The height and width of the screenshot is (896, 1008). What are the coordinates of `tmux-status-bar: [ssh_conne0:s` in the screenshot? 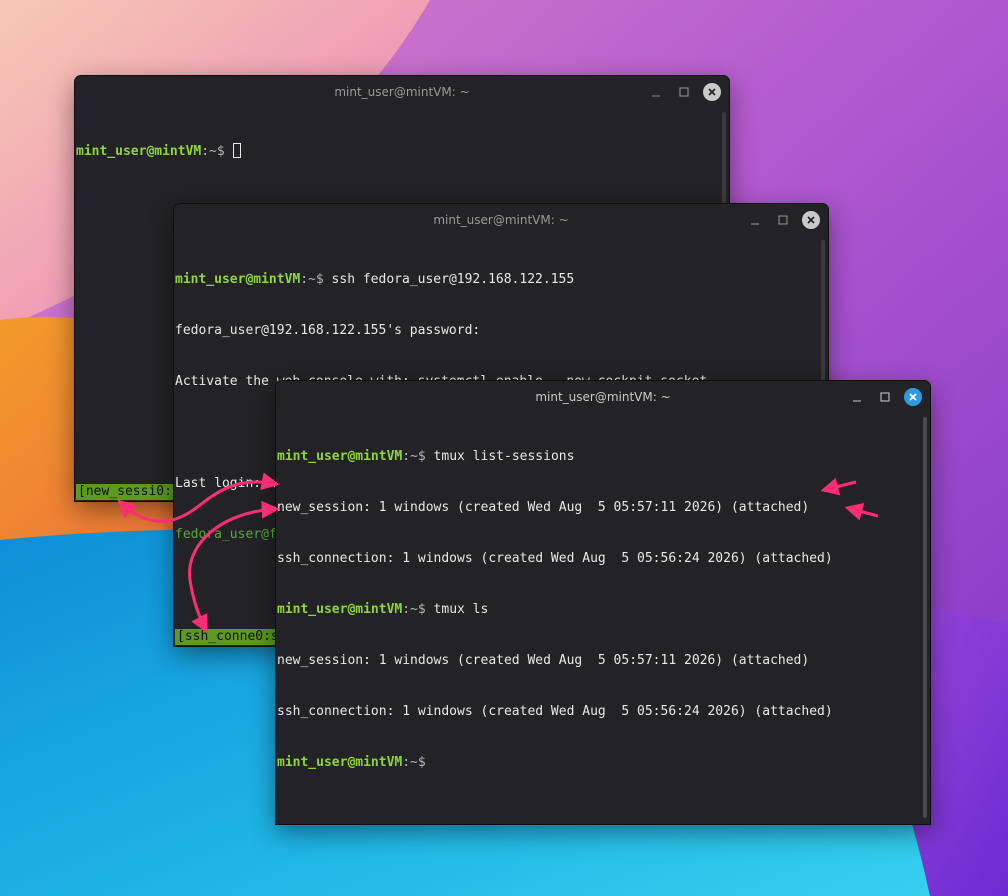 It's located at (228, 637).